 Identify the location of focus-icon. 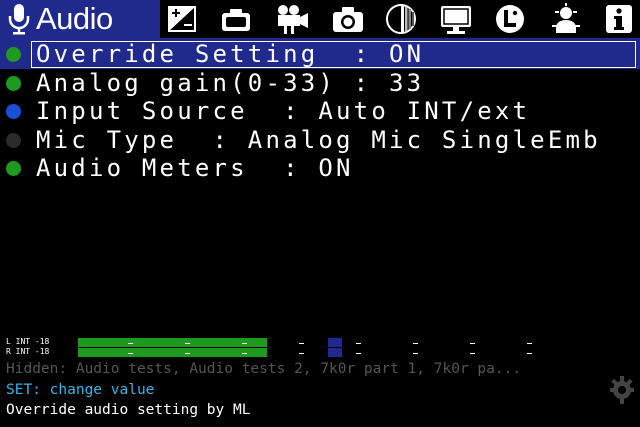
(401, 19).